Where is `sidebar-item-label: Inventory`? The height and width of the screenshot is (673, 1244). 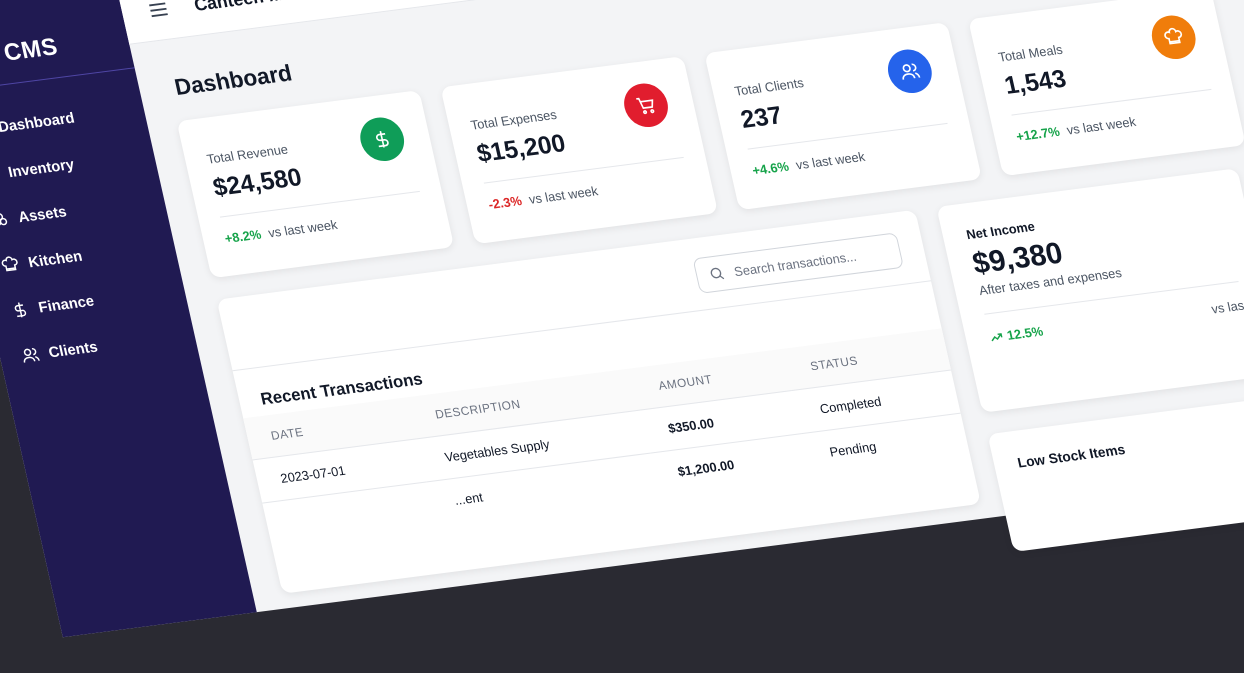 sidebar-item-label: Inventory is located at coordinates (41, 168).